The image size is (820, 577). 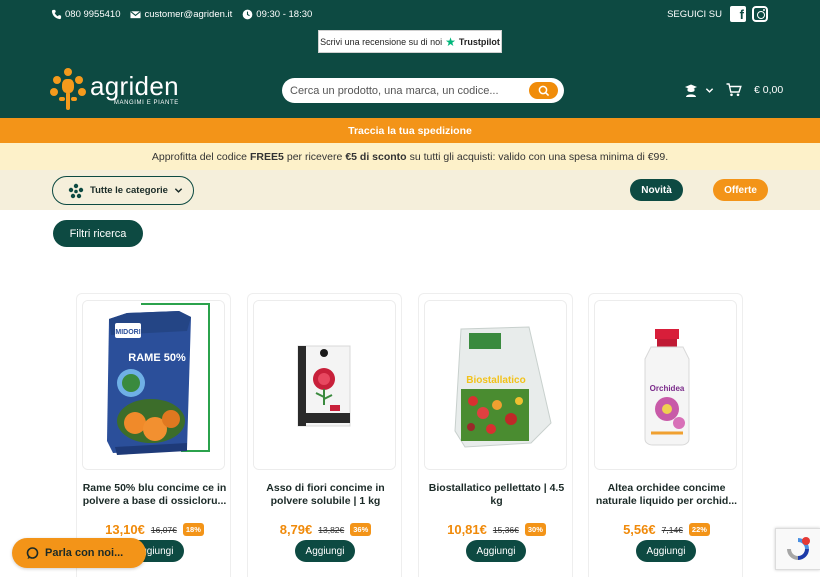 I want to click on price-row: 5,56€ 7,14€ 22%, so click(x=666, y=529).